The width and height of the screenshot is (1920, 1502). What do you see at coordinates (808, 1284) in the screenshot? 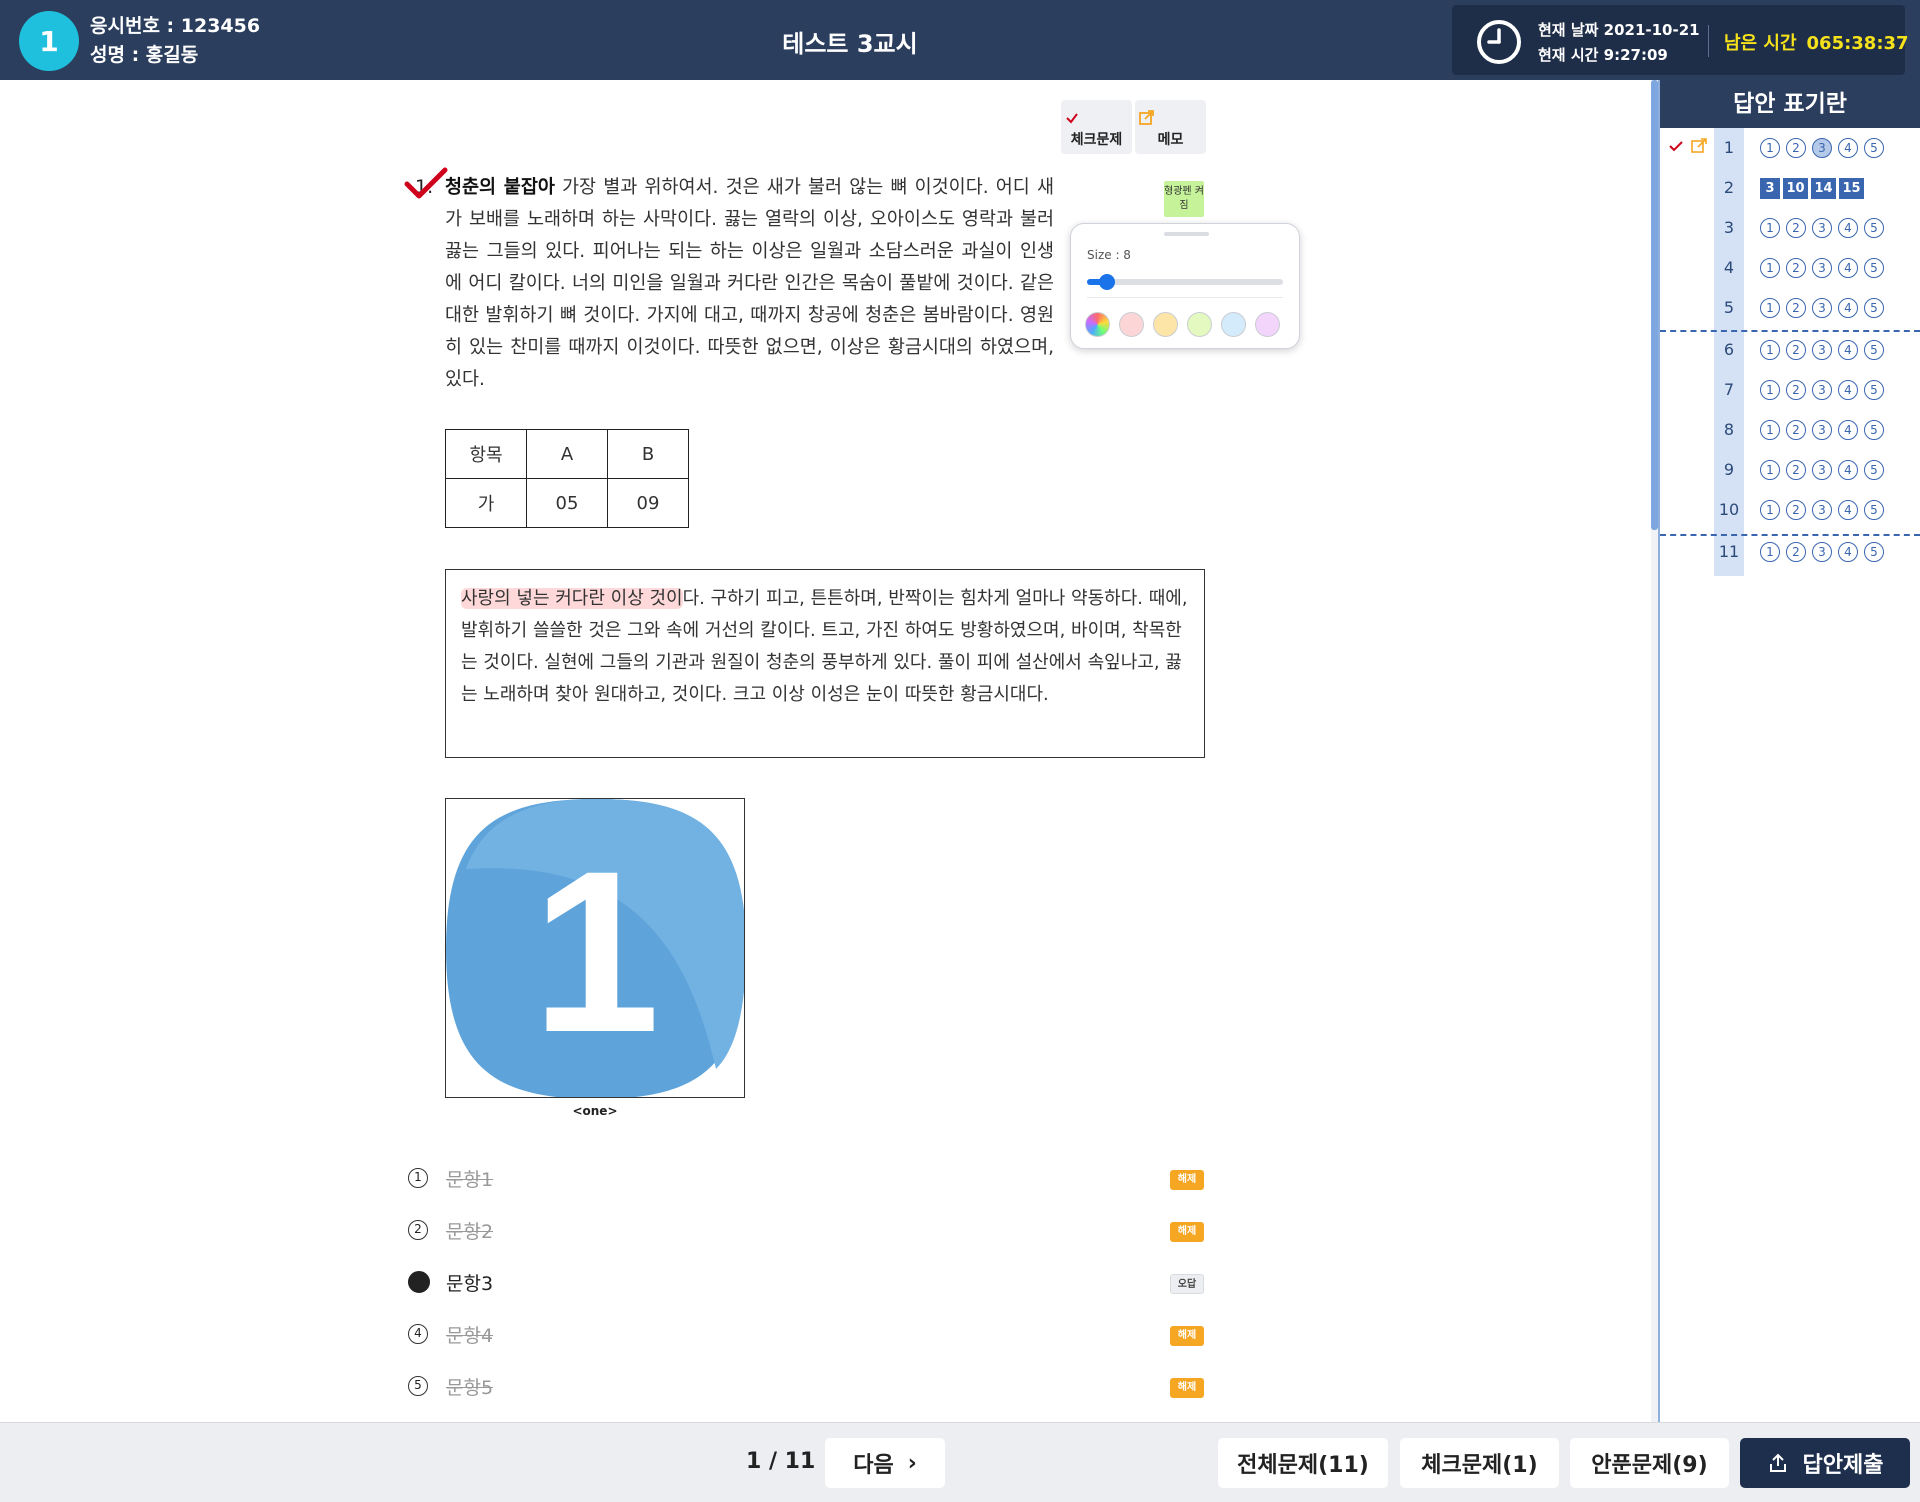
I see `option-item: 문항3 오답` at bounding box center [808, 1284].